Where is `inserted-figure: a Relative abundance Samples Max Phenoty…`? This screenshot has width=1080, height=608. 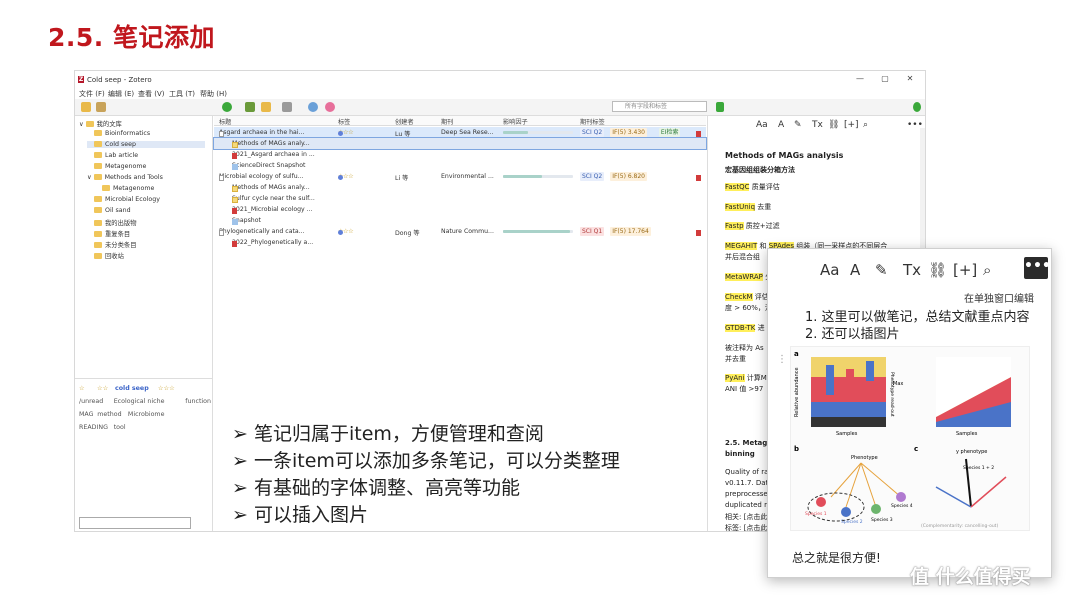
inserted-figure: a Relative abundance Samples Max Phenoty… is located at coordinates (910, 438).